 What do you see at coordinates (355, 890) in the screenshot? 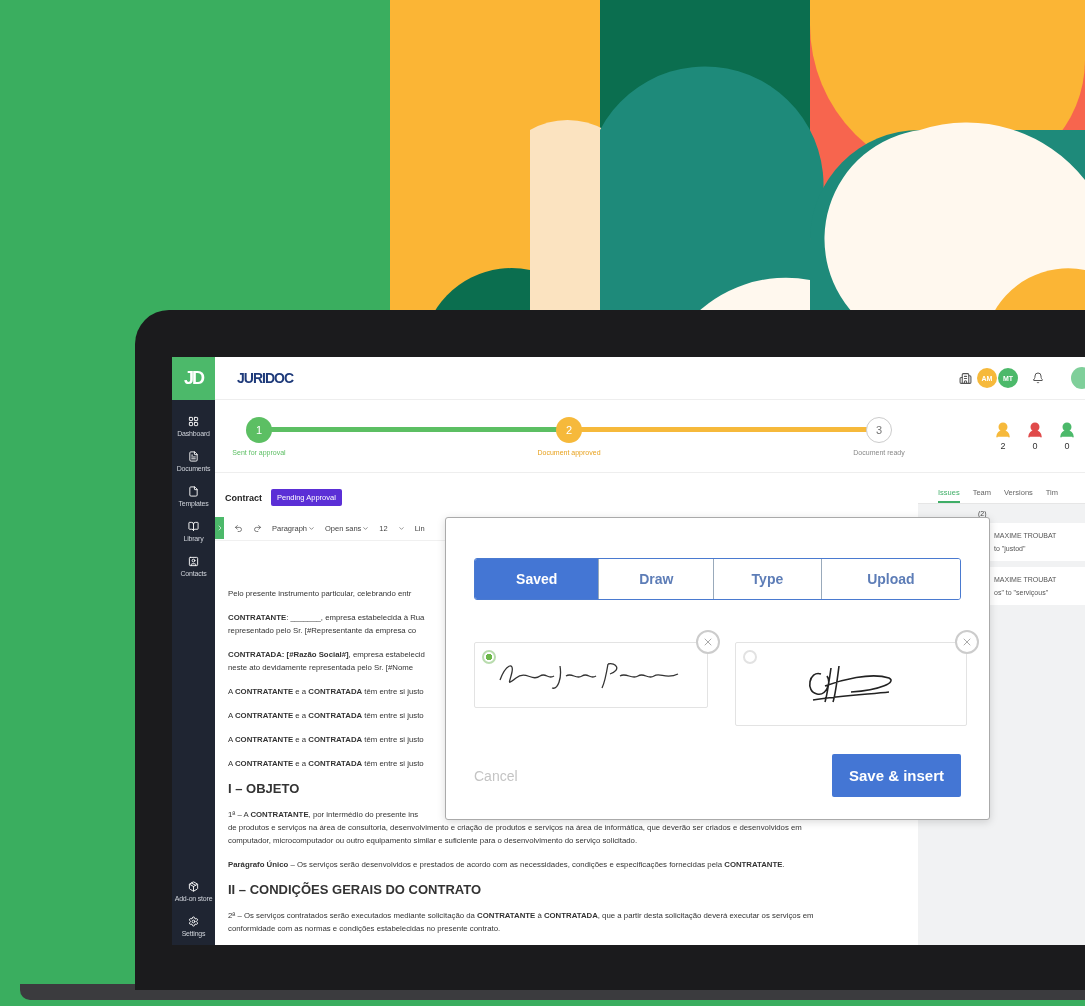
I see `section-heading: II – CONDIÇÕES GERAIS DO CONTRATO` at bounding box center [355, 890].